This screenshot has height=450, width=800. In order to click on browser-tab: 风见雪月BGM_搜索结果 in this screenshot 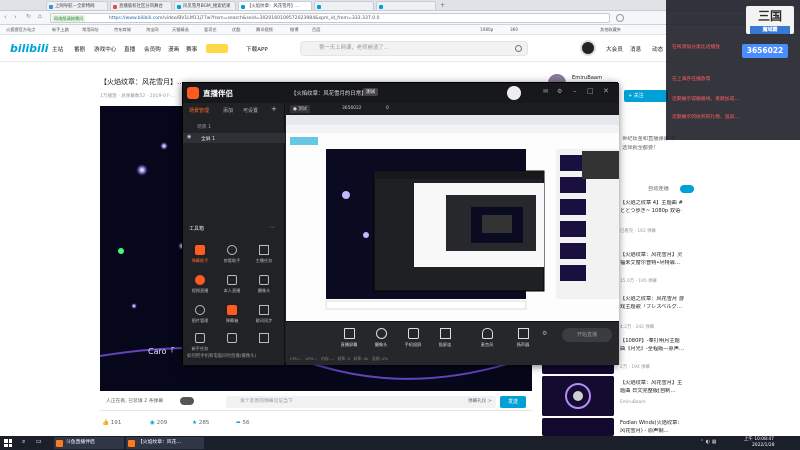, I will do `click(205, 5)`.